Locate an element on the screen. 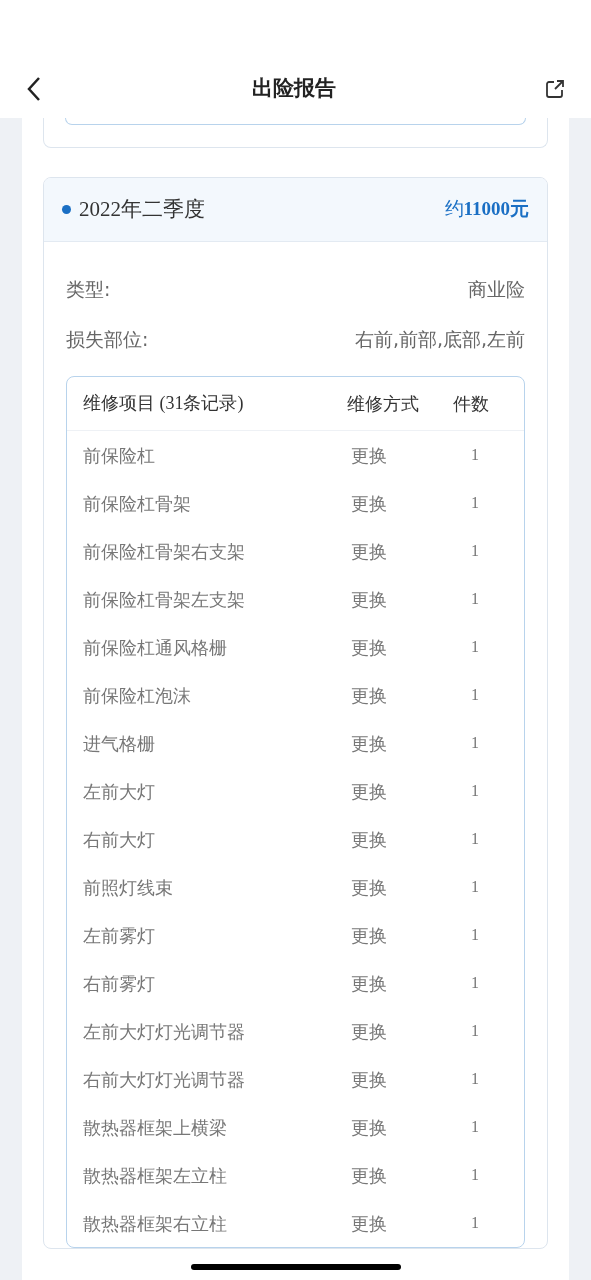 The height and width of the screenshot is (1280, 591). period-label: 2022年二季度 is located at coordinates (142, 209).